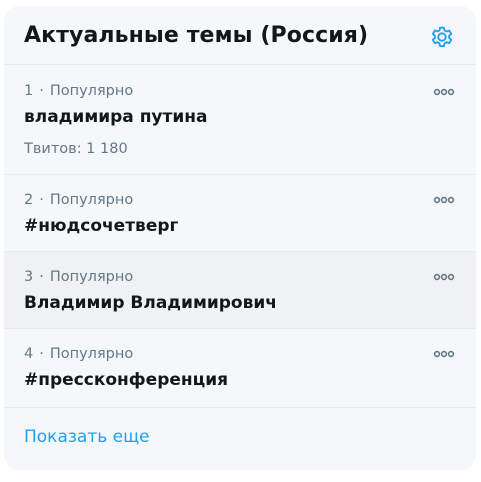 This screenshot has width=481, height=482. What do you see at coordinates (126, 380) in the screenshot?
I see `trend-name: #прессконференция` at bounding box center [126, 380].